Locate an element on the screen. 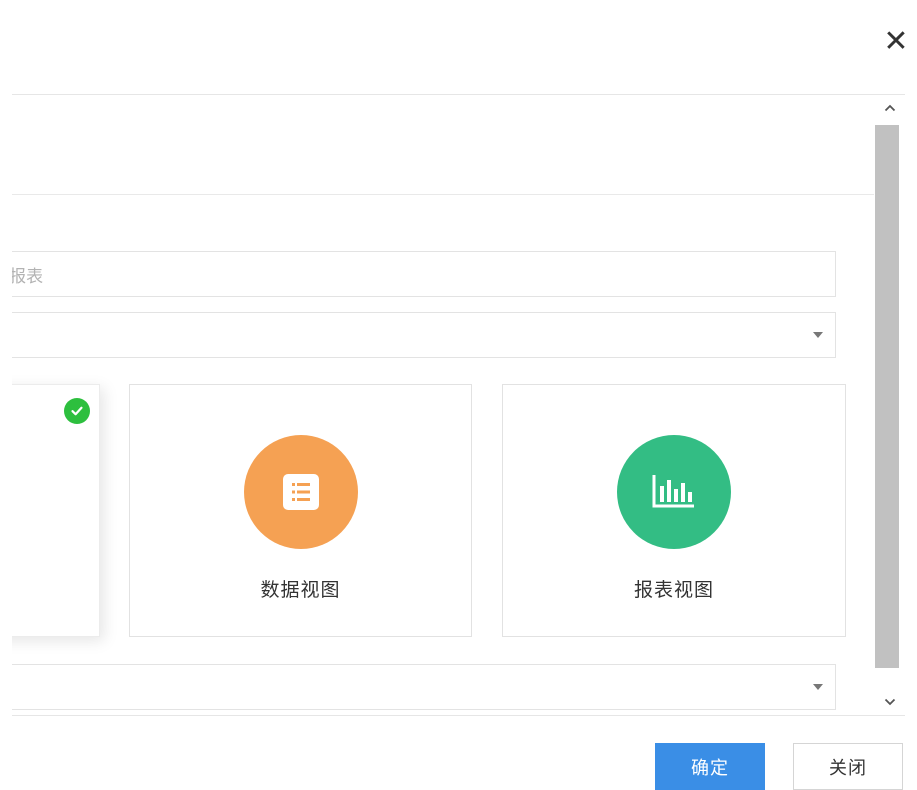 The height and width of the screenshot is (790, 917). view-card-data-label: 数据视图 is located at coordinates (300, 590).